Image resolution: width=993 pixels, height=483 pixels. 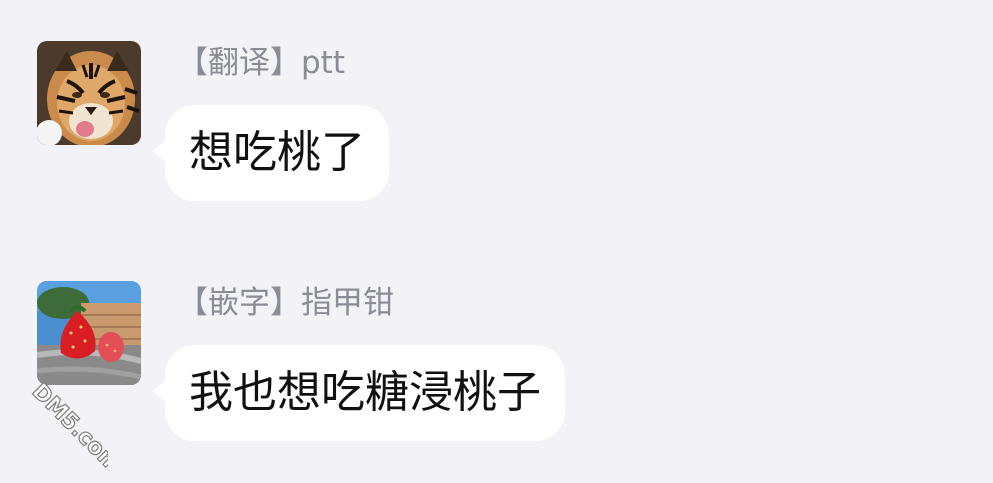 What do you see at coordinates (261, 63) in the screenshot?
I see `sender-name: 【翻译】ptt` at bounding box center [261, 63].